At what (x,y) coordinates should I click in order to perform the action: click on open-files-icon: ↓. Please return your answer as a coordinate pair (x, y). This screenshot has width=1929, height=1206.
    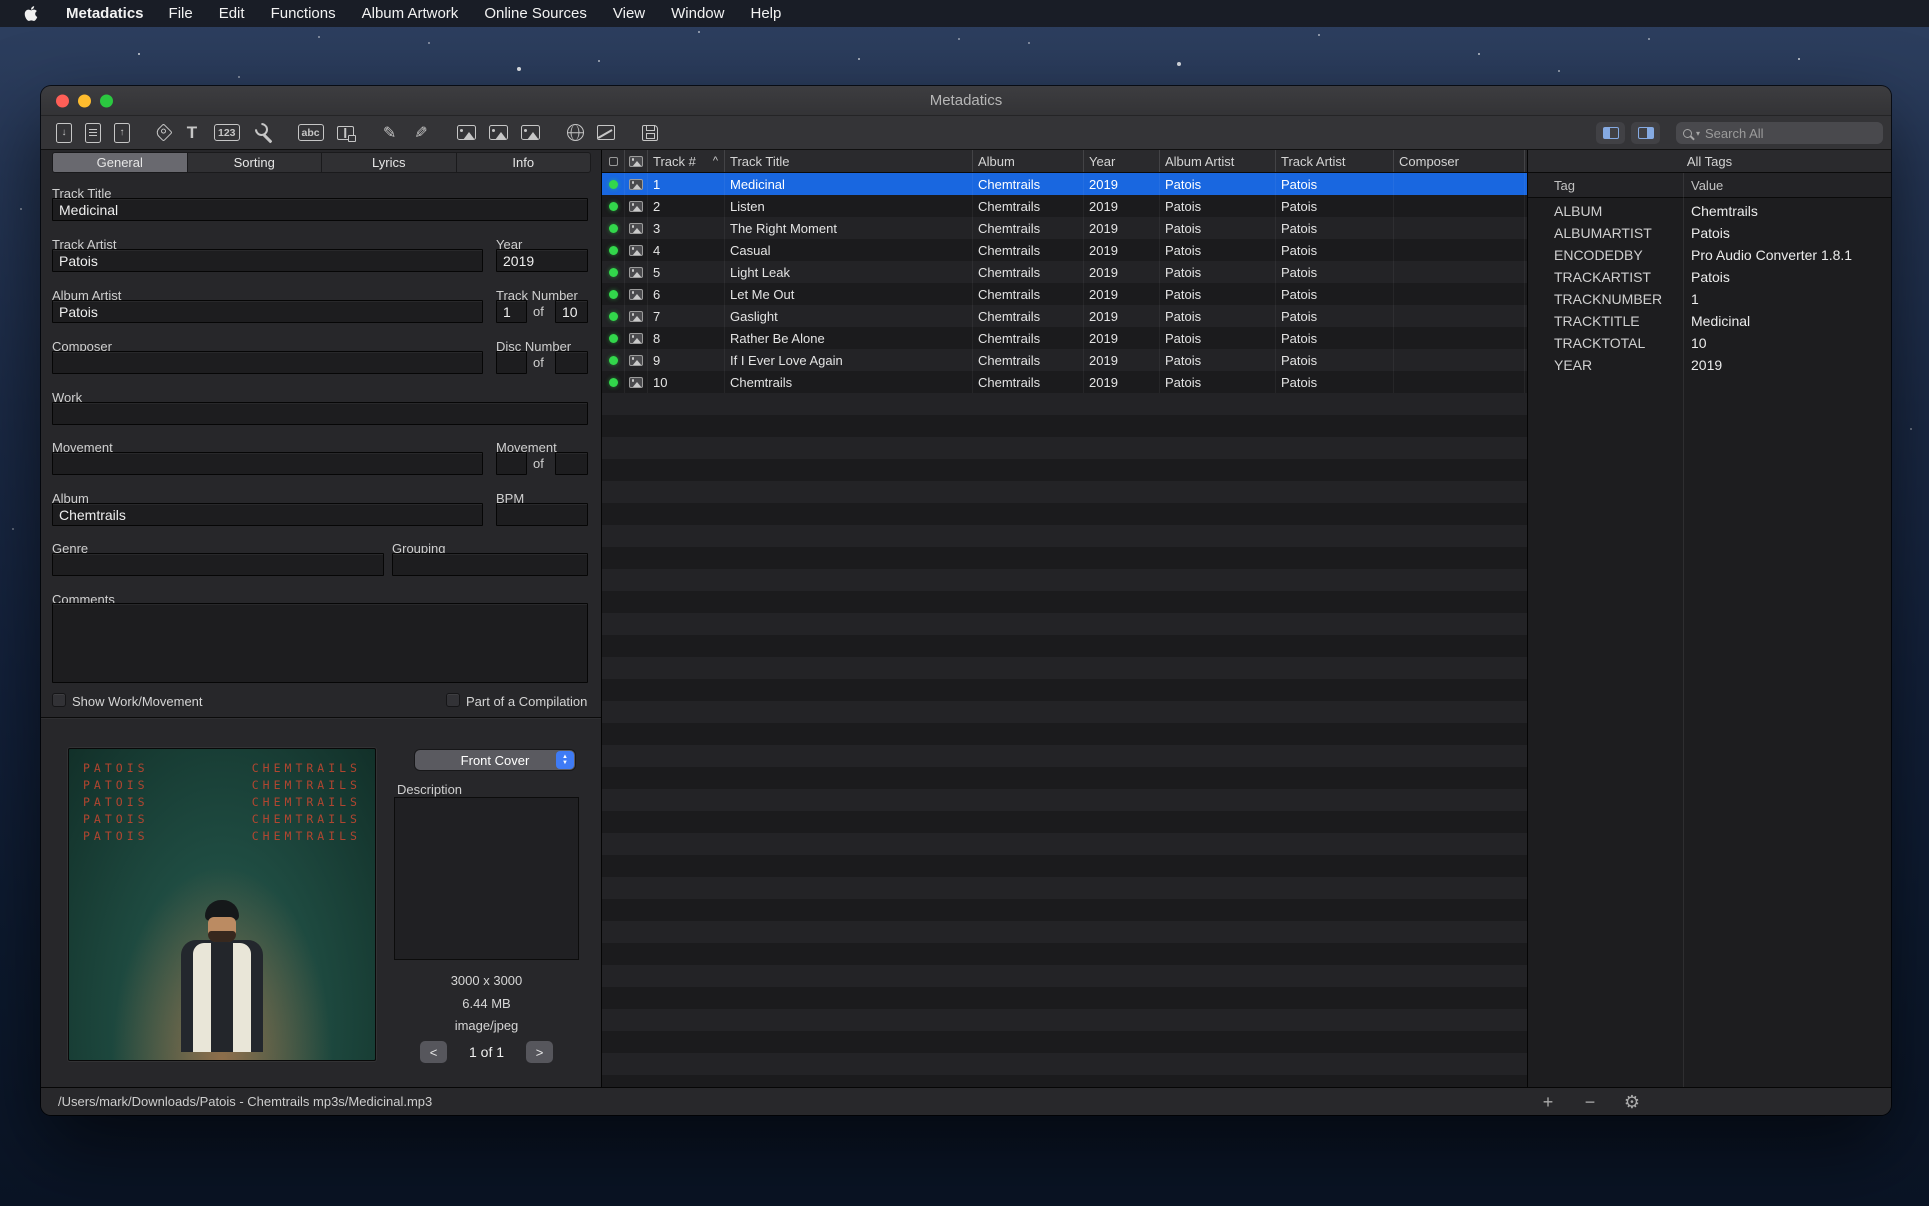
    Looking at the image, I should click on (64, 132).